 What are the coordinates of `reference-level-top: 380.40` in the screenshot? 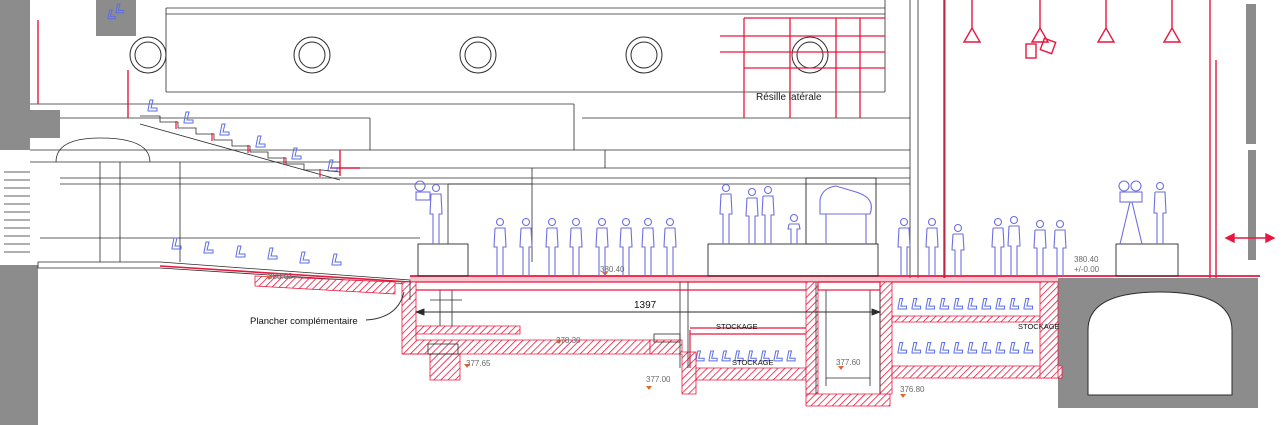 It's located at (1086, 259).